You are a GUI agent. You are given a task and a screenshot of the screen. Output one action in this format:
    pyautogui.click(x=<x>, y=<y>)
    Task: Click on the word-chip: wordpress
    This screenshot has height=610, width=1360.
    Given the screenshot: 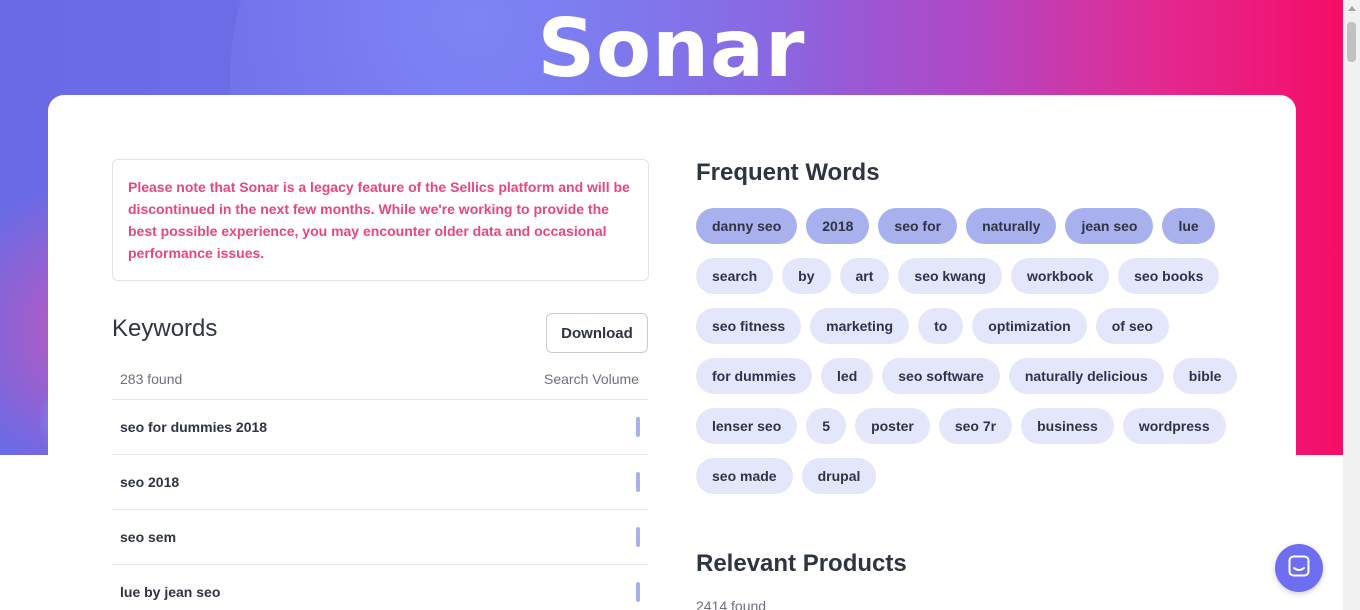 What is the action you would take?
    pyautogui.click(x=1174, y=426)
    